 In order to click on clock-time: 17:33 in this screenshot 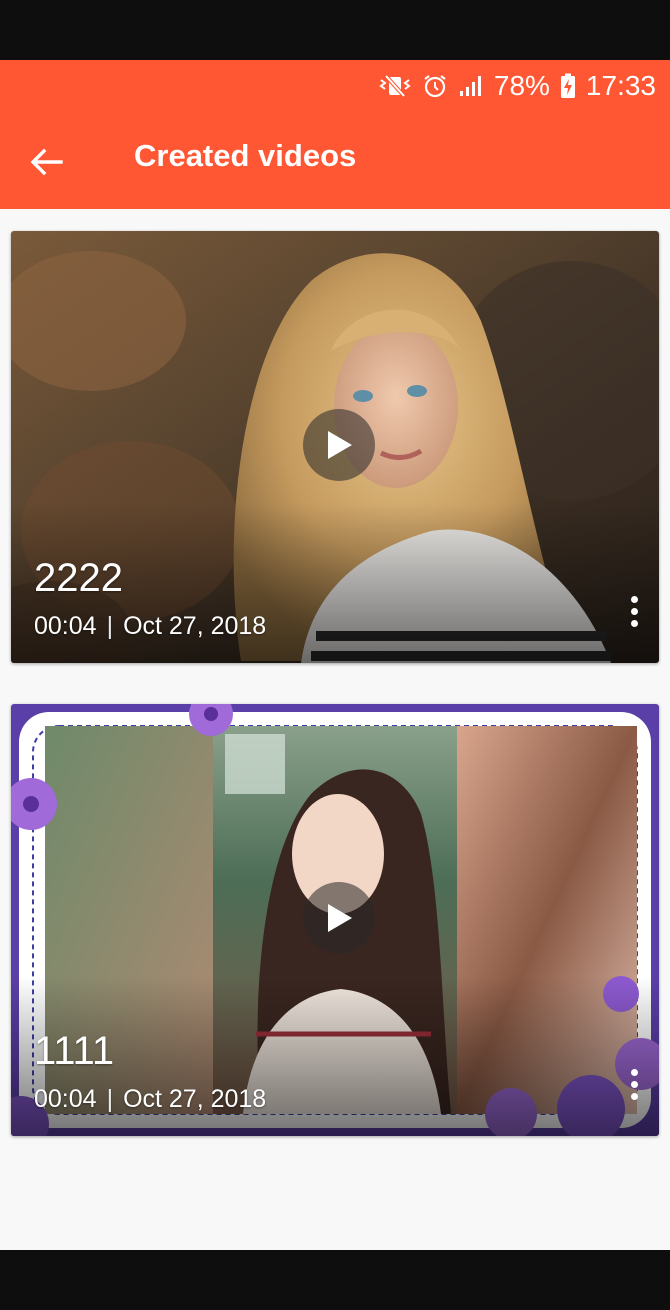, I will do `click(620, 85)`.